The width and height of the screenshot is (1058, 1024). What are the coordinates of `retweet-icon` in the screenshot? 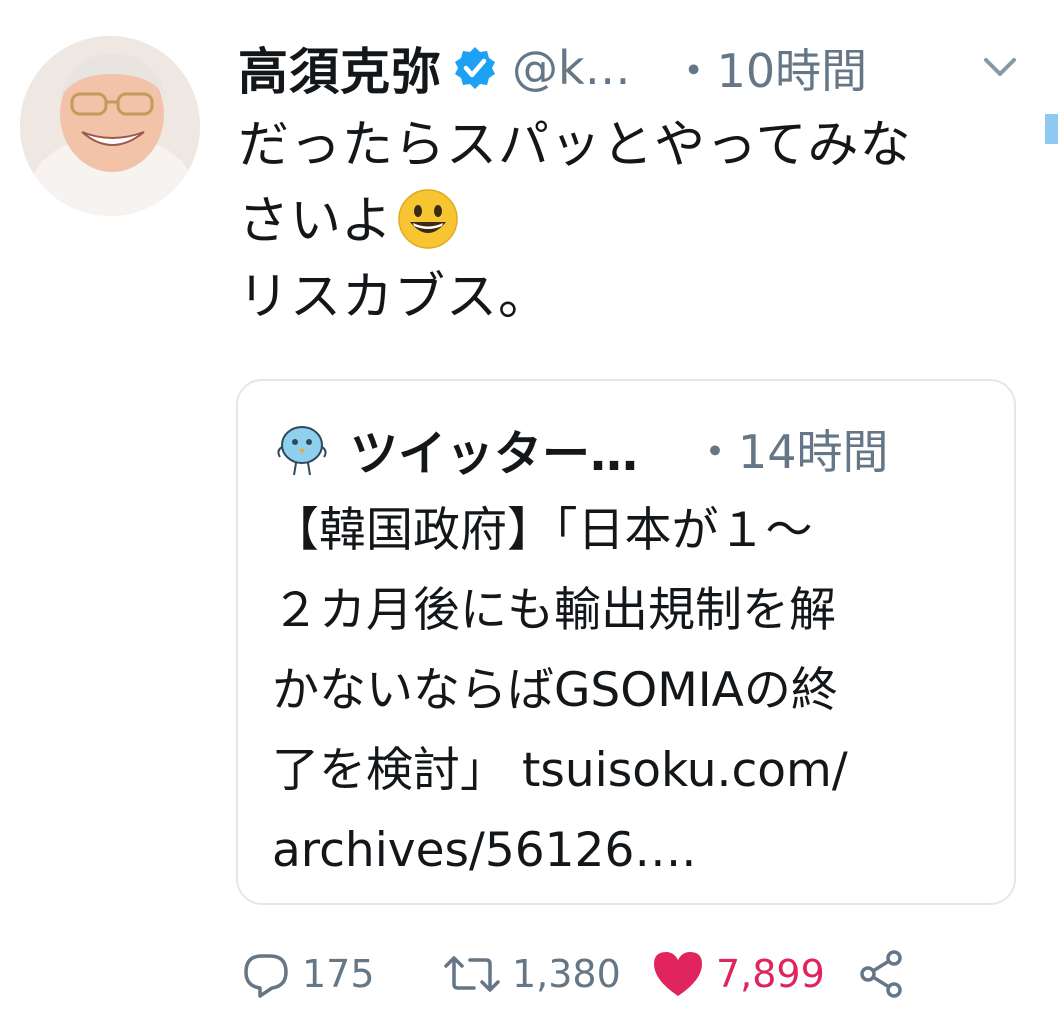 It's located at (472, 974).